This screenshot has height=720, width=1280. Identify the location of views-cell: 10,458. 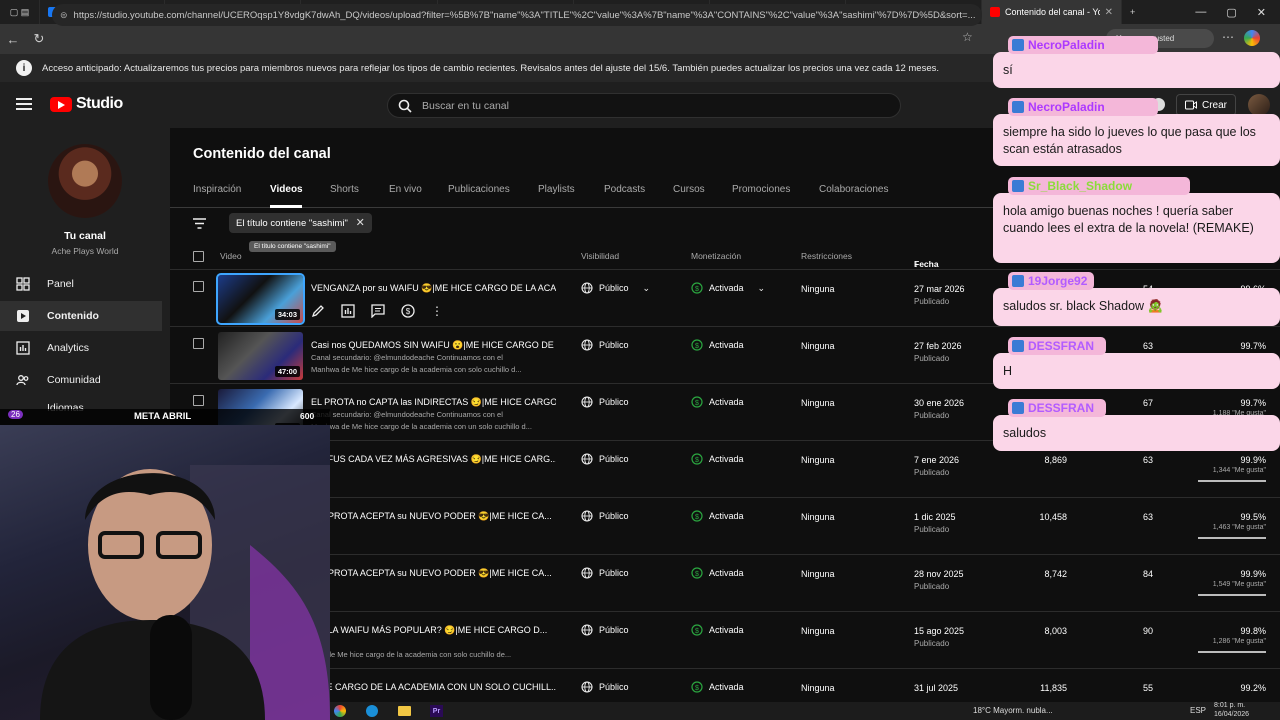
(1053, 517).